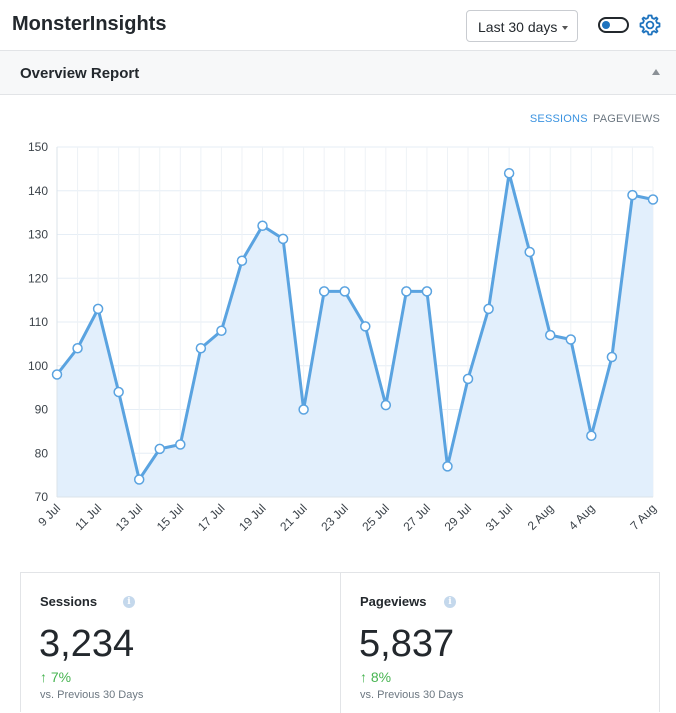 Image resolution: width=676 pixels, height=713 pixels. I want to click on x-tick-label: 2 Aug, so click(541, 517).